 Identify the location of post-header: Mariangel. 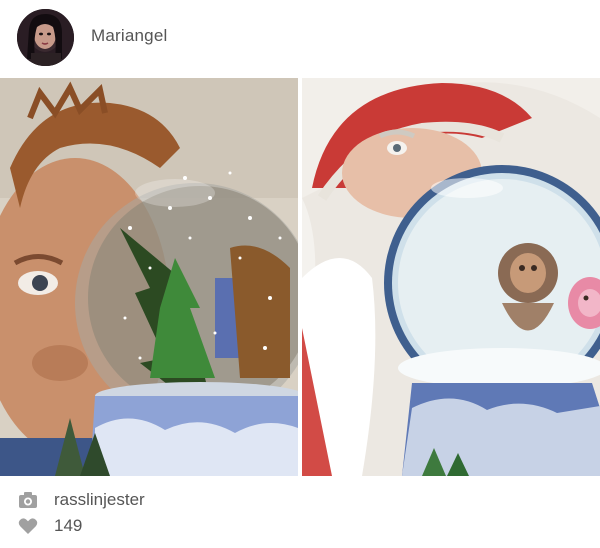
(300, 39).